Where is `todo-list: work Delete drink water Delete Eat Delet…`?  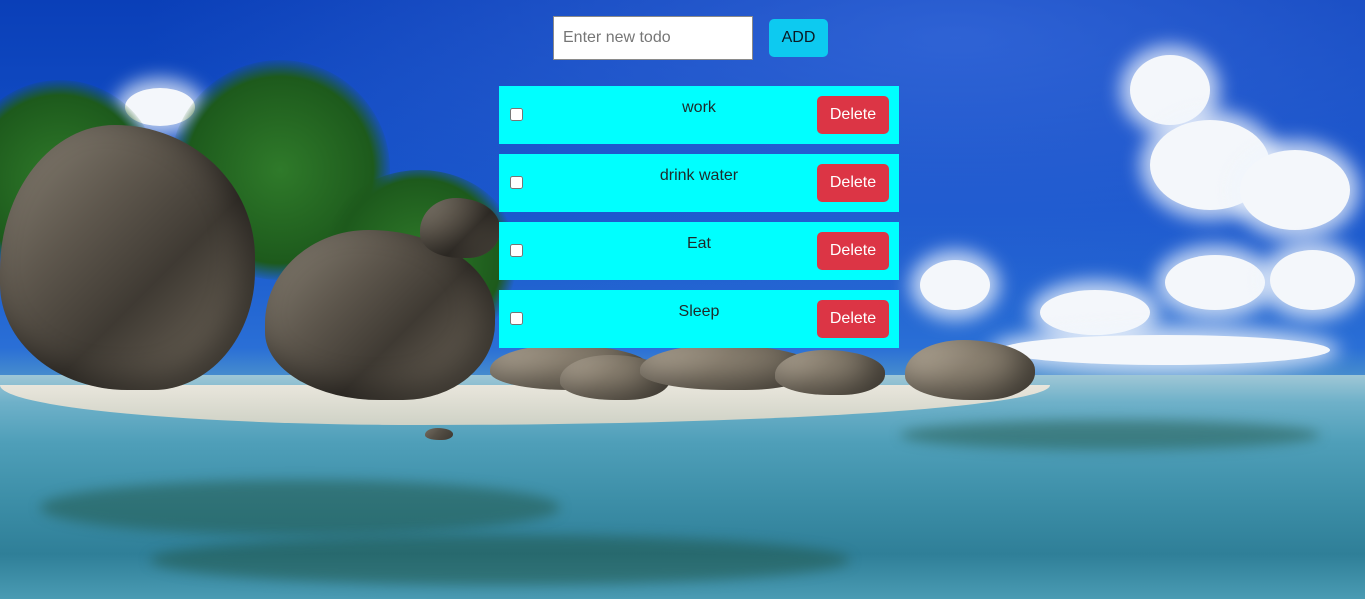
todo-list: work Delete drink water Delete Eat Delet… is located at coordinates (699, 222).